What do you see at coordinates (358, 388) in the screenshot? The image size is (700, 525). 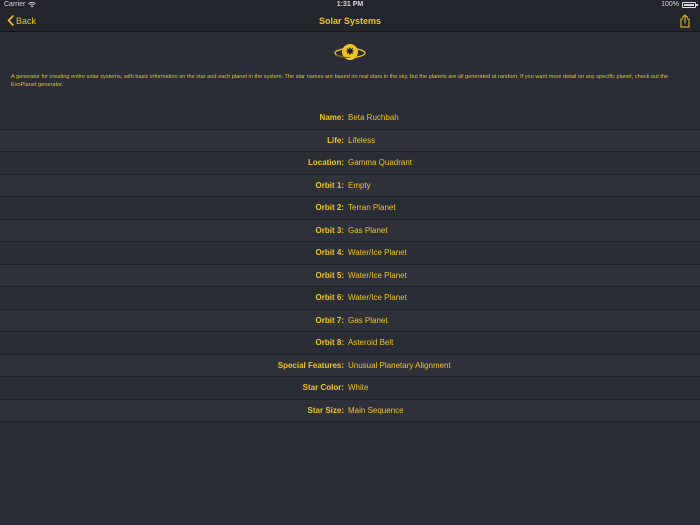 I see `result-value: White` at bounding box center [358, 388].